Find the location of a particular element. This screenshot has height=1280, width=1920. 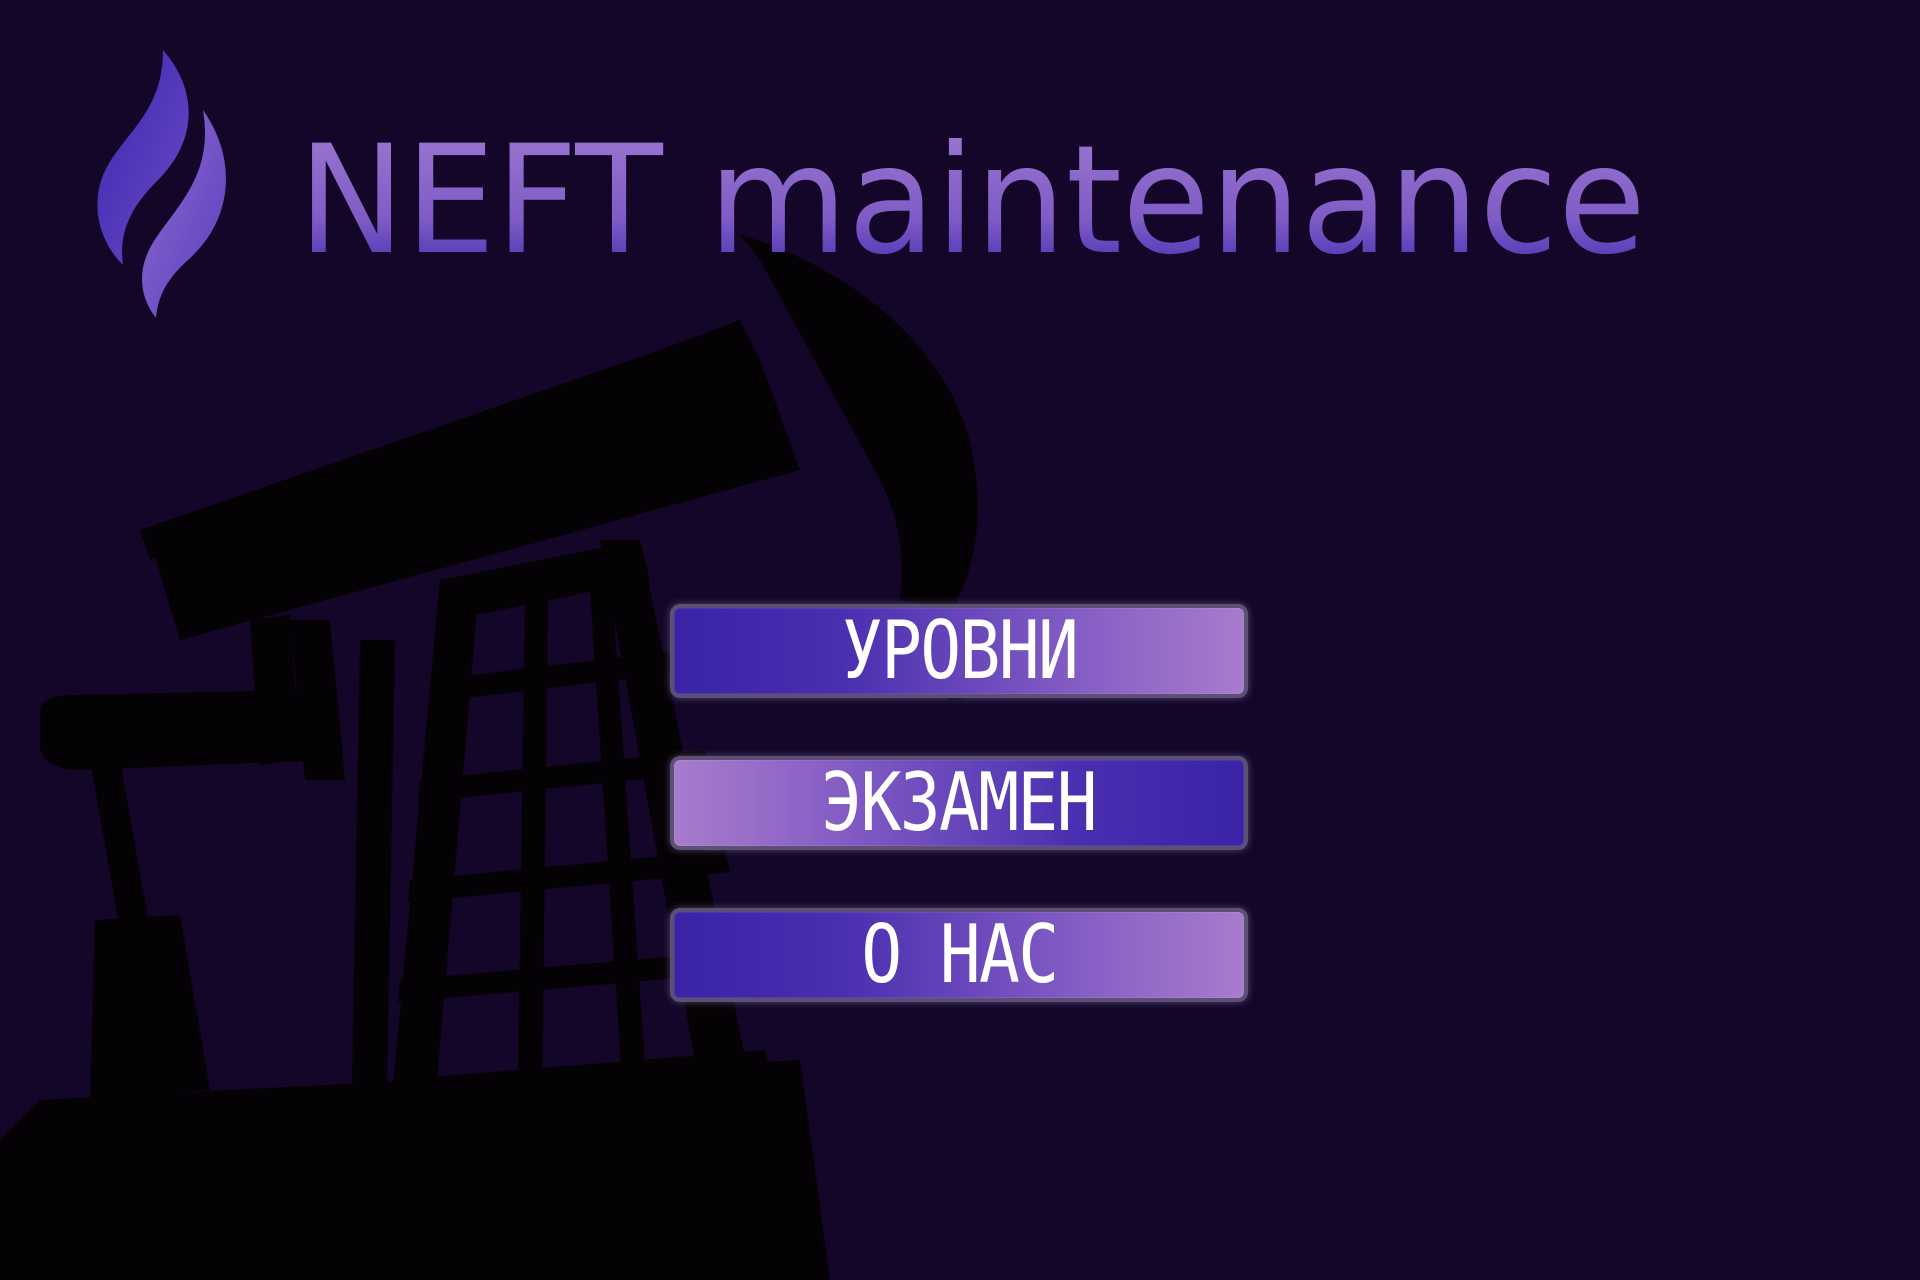

app-title-text: NEFT maintenance is located at coordinates (972, 198).